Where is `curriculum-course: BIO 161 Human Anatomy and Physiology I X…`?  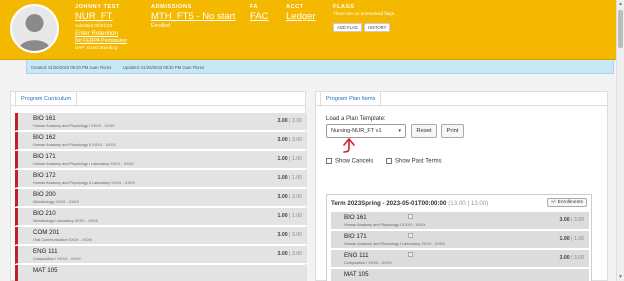 curriculum-course: BIO 161 Human Anatomy and Physiology I X… is located at coordinates (161, 122).